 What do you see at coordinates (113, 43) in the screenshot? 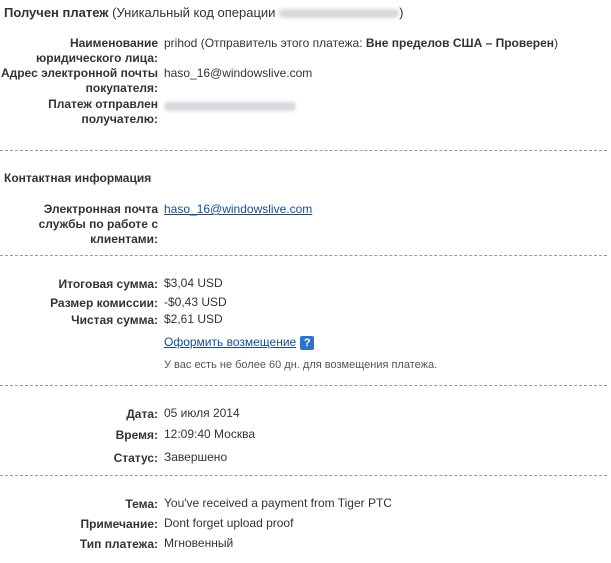
I see `legal-name-label-line1: Наименование` at bounding box center [113, 43].